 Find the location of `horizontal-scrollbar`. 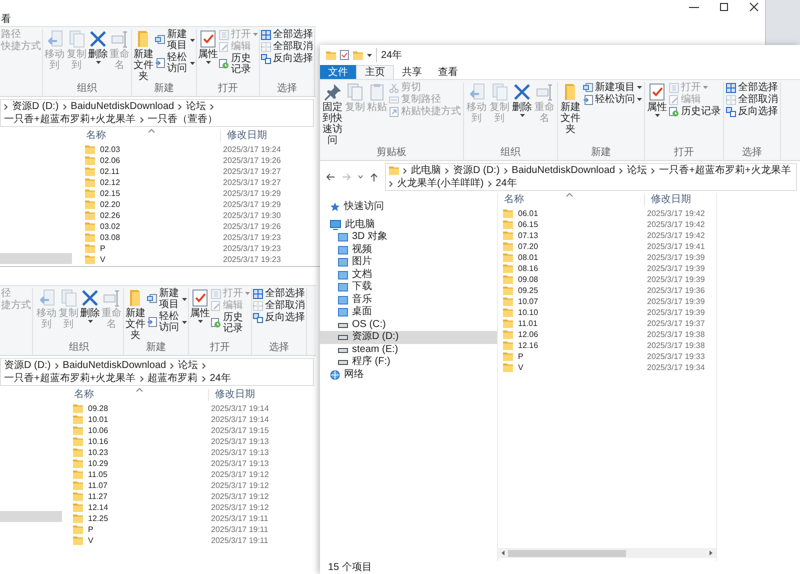

horizontal-scrollbar is located at coordinates (607, 553).